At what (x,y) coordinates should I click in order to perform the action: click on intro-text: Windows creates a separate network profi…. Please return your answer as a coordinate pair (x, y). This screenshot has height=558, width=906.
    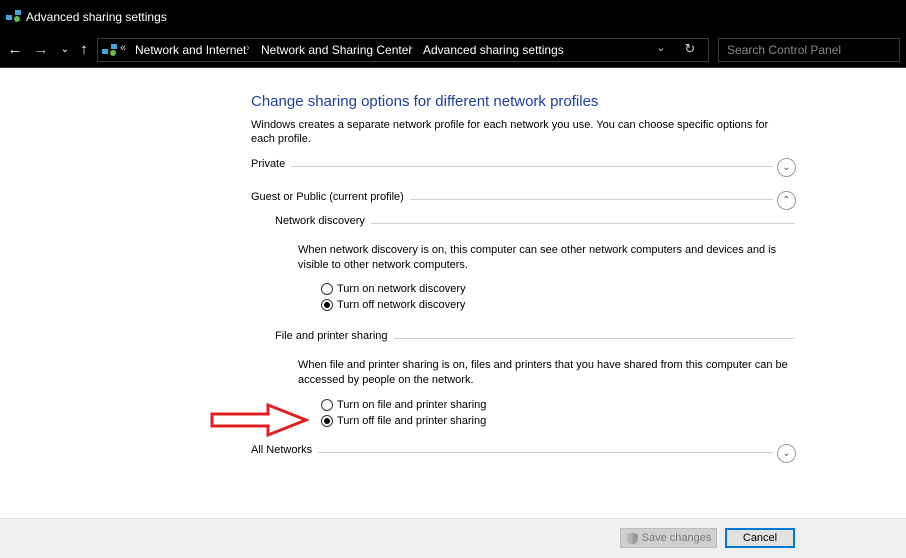
    Looking at the image, I should click on (510, 132).